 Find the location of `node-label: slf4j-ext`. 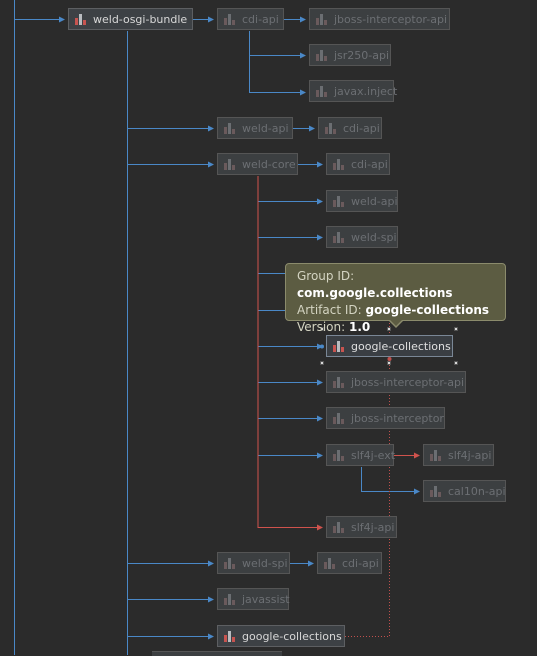

node-label: slf4j-ext is located at coordinates (373, 455).